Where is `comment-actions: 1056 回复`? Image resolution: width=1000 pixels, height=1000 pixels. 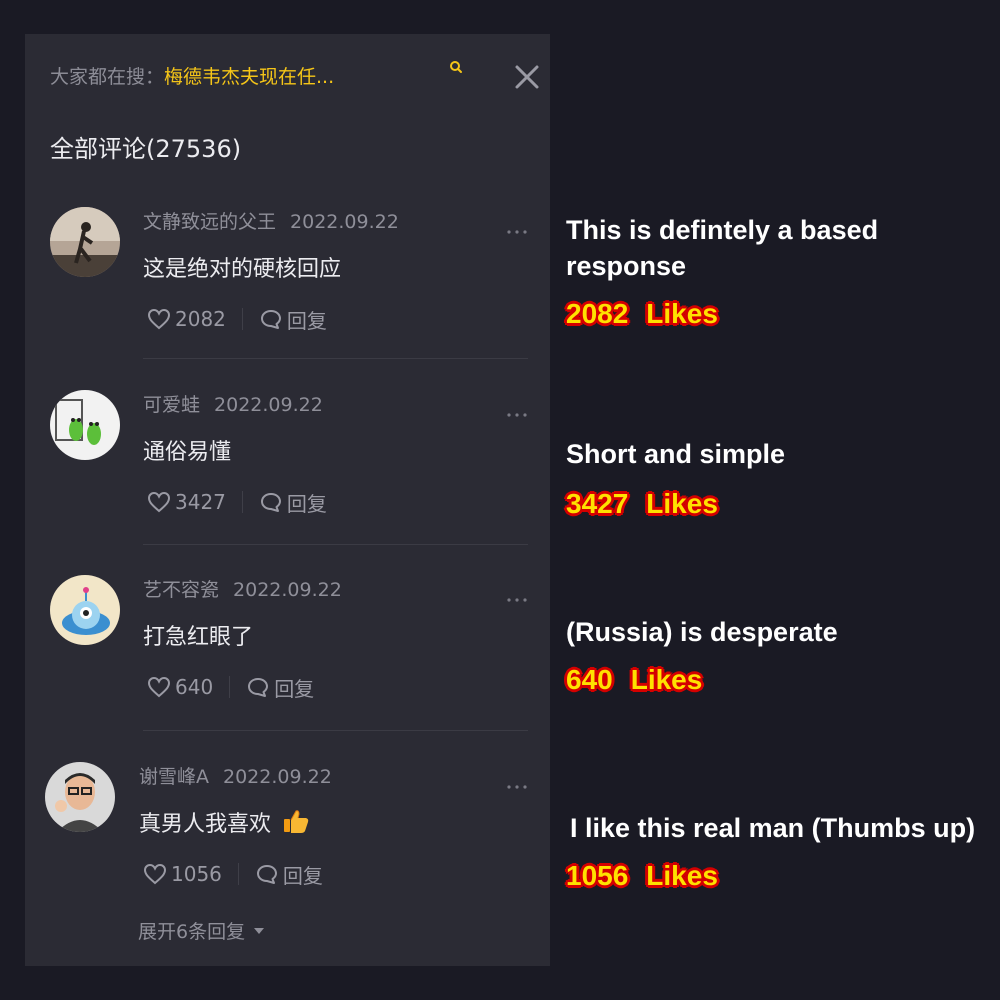 comment-actions: 1056 回复 is located at coordinates (233, 874).